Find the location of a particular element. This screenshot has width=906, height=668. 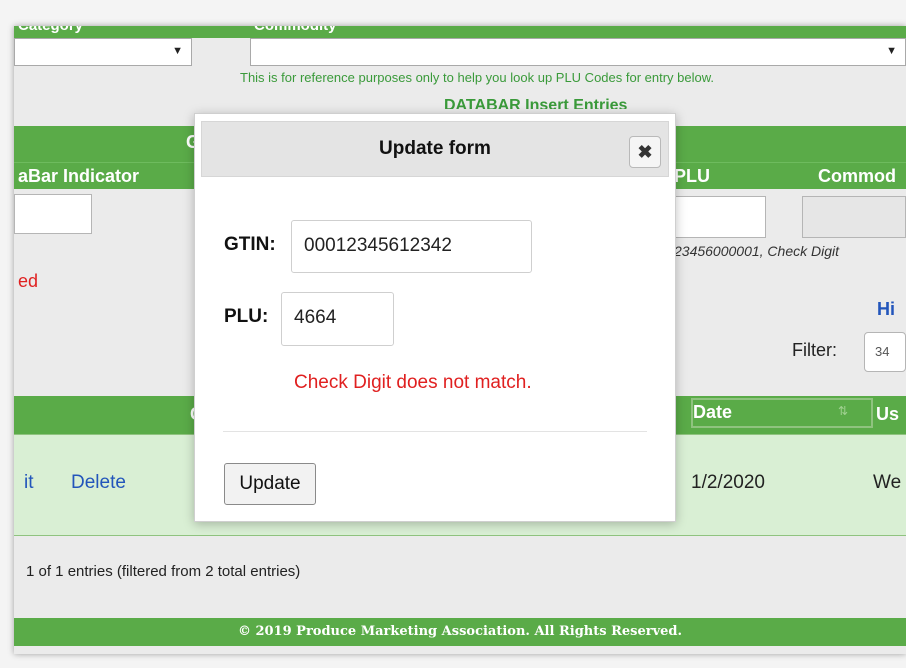

edit-link: it is located at coordinates (29, 483).